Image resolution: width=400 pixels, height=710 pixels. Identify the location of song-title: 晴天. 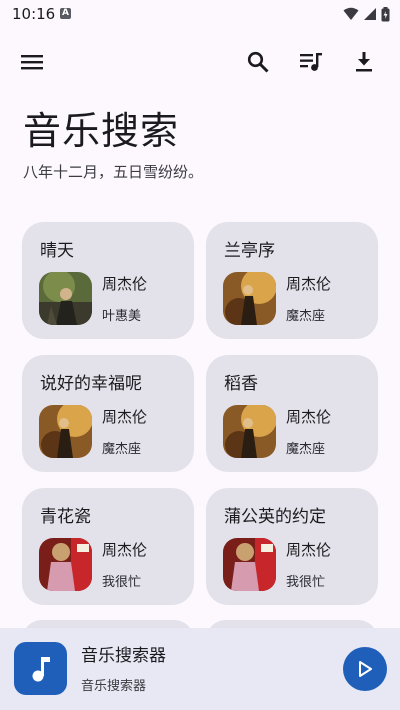
(57, 251).